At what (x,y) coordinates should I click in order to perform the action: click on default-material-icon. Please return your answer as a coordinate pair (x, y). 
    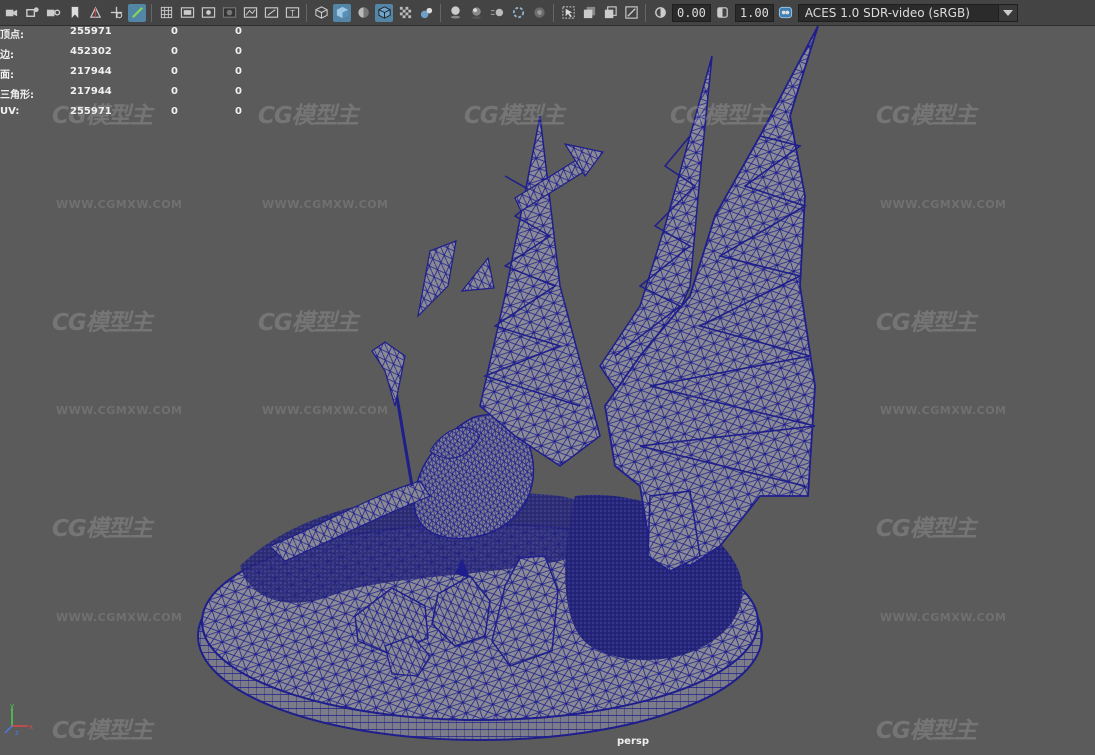
    Looking at the image, I should click on (363, 13).